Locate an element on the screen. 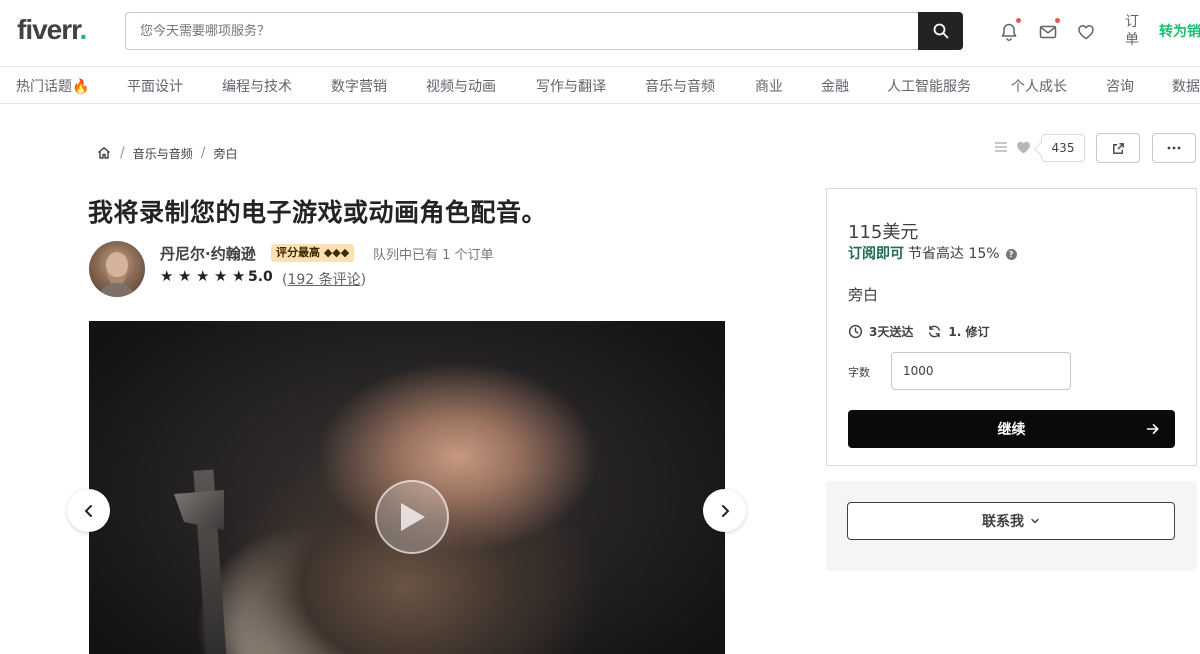 Image resolution: width=1200 pixels, height=654 pixels. category-item: 数据 is located at coordinates (1186, 86).